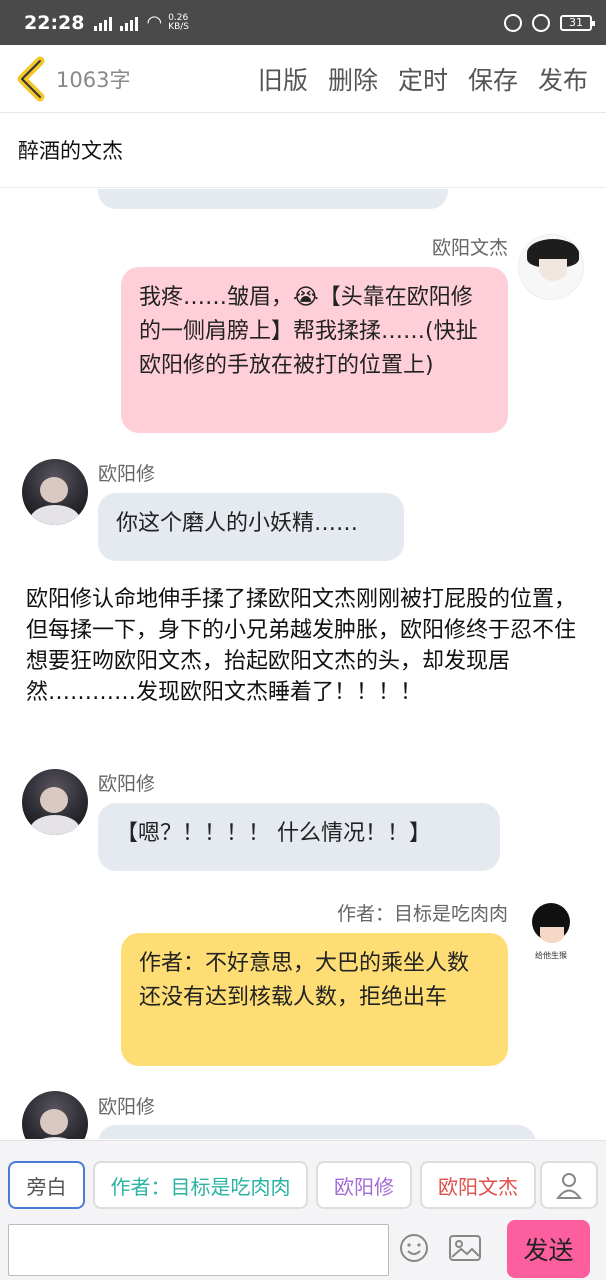  I want to click on image-icon, so click(465, 1248).